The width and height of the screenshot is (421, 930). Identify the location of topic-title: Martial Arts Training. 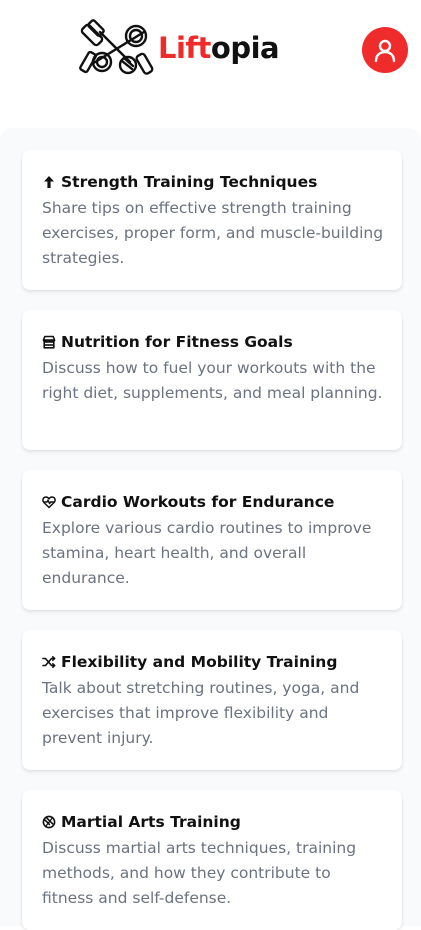
(212, 822).